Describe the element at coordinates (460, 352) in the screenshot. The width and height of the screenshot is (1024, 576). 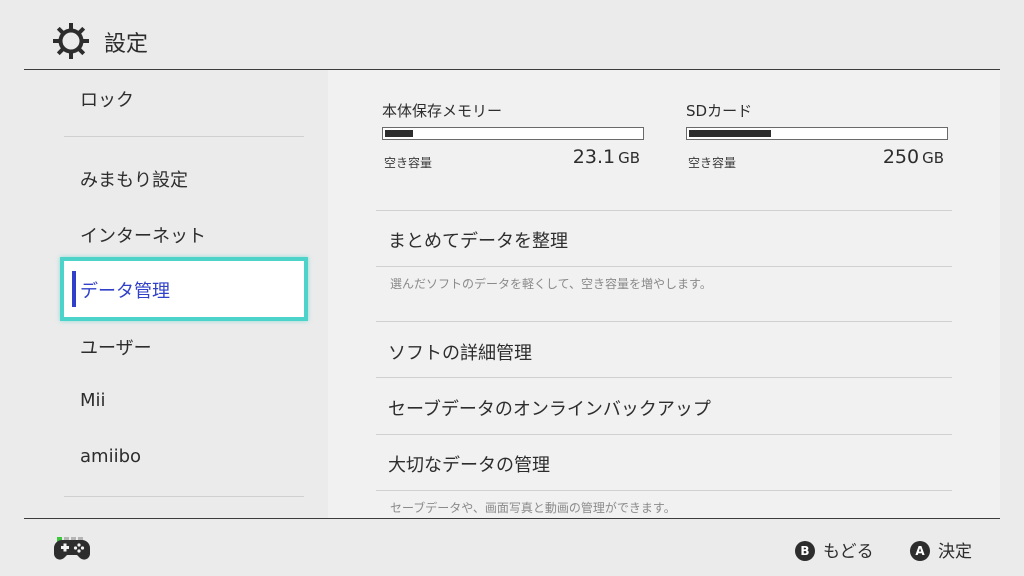
I see `menu-item-software-management: ソフトの詳細管理` at that location.